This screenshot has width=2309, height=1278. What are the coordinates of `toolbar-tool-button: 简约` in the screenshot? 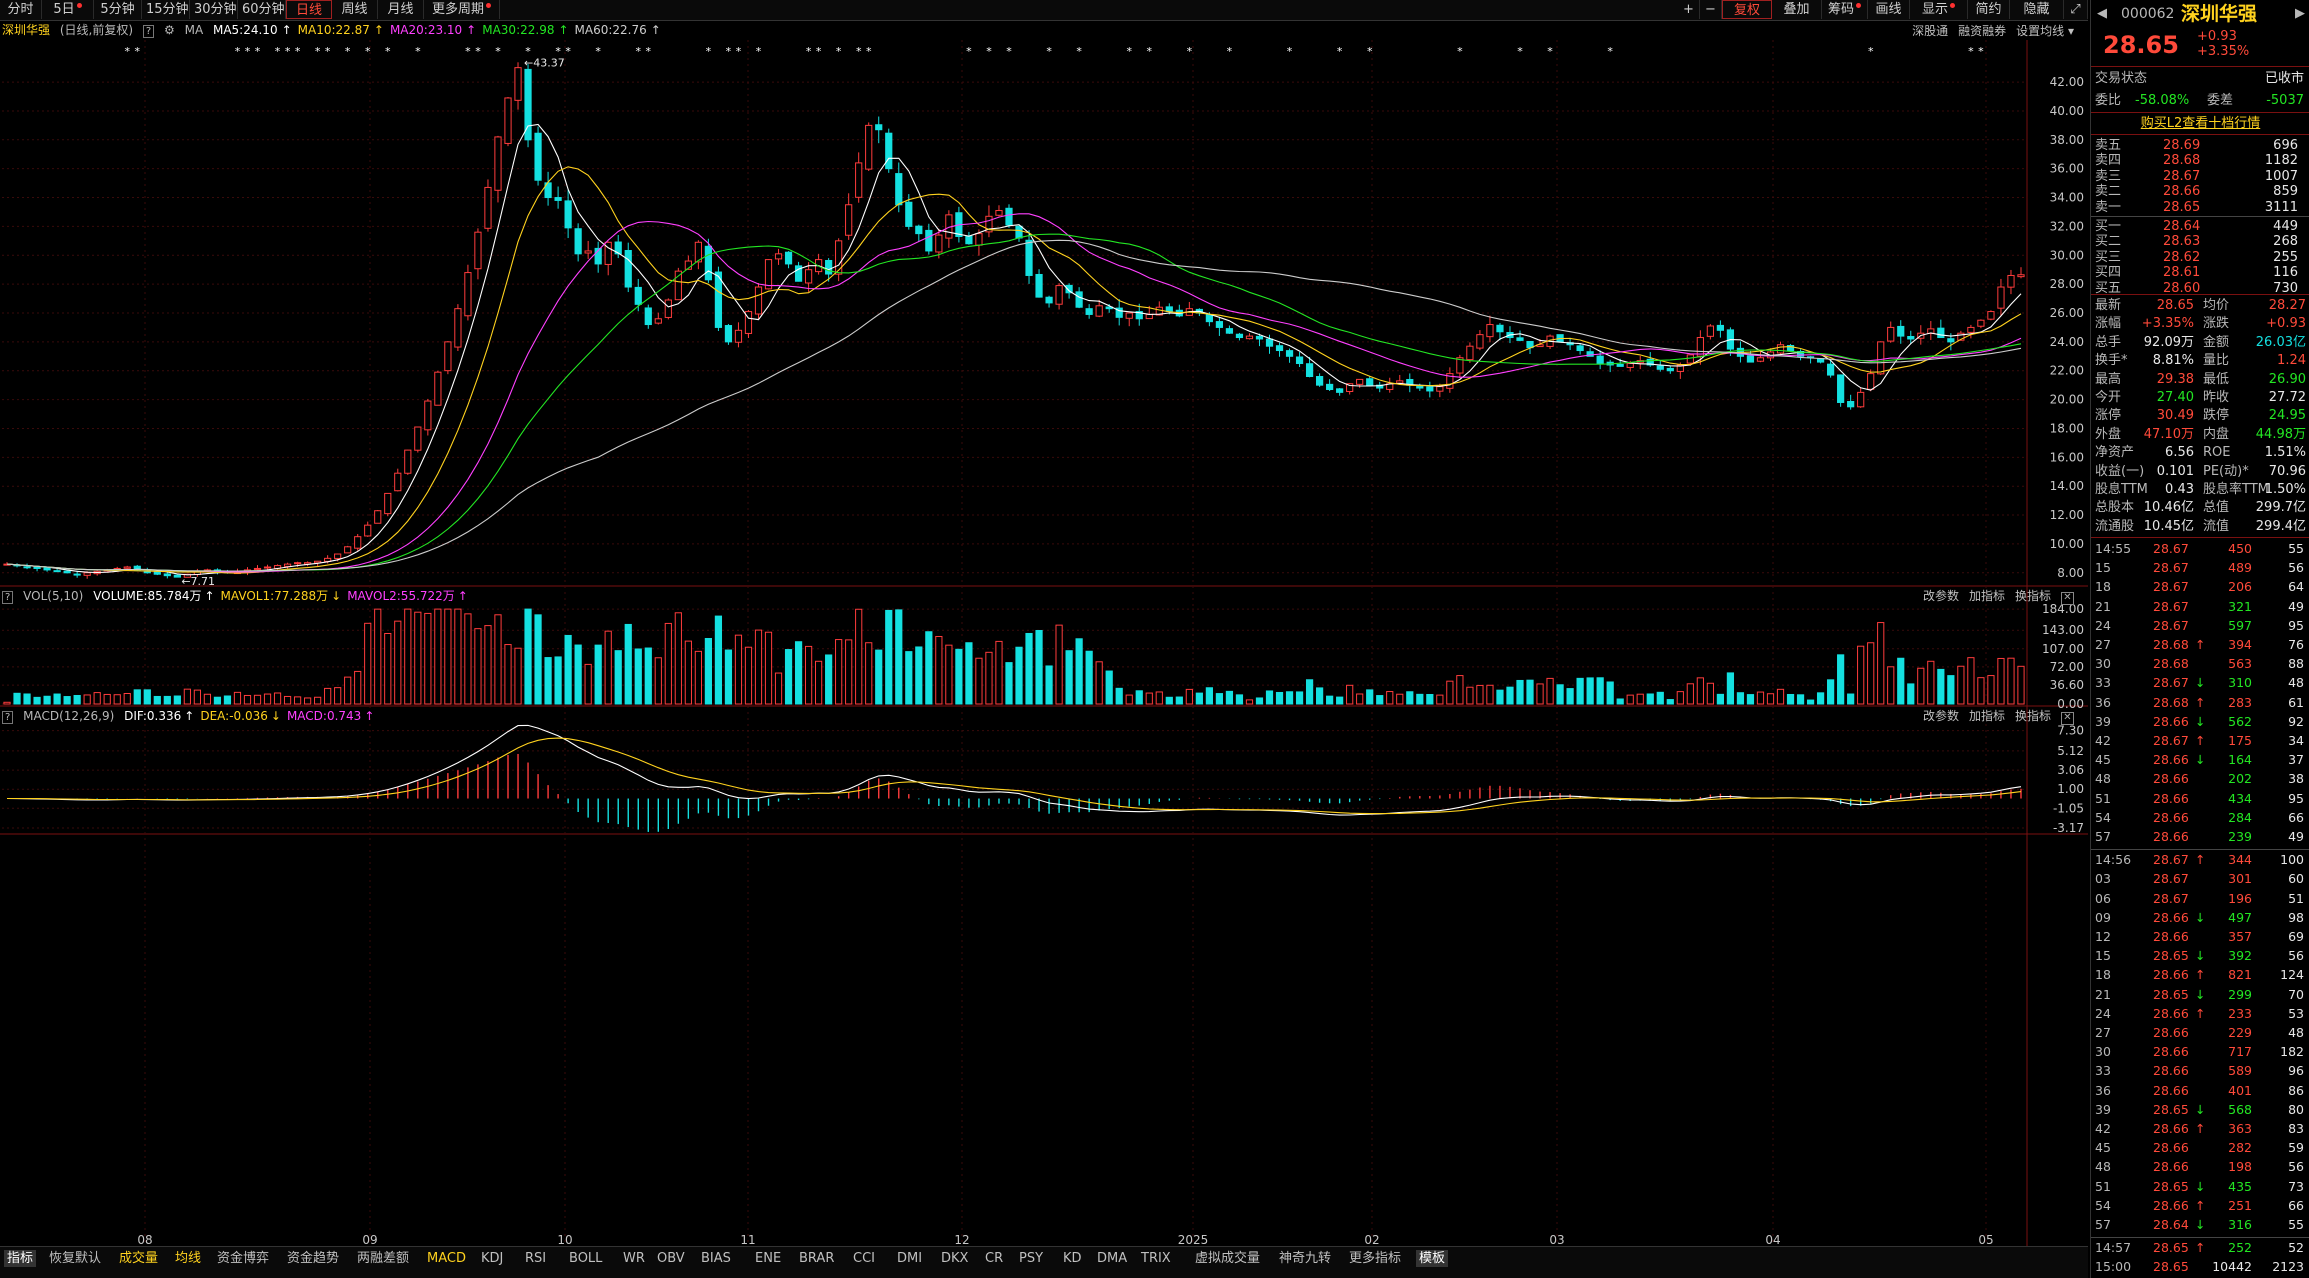 It's located at (1989, 9).